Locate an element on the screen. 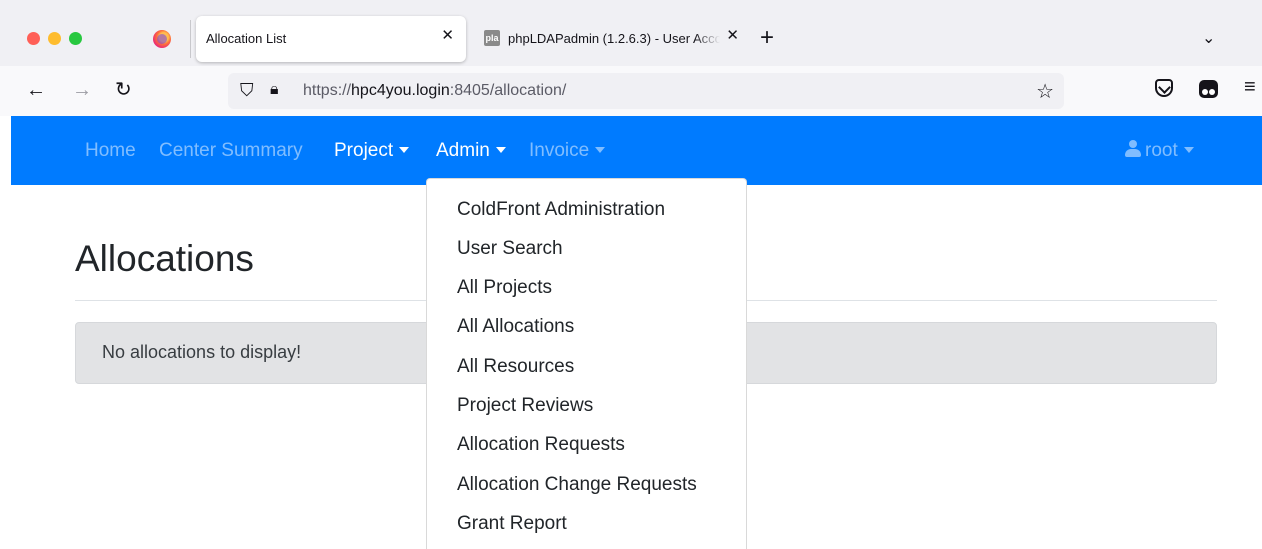 The width and height of the screenshot is (1262, 549). url-path: :8405/allocation/ is located at coordinates (508, 90).